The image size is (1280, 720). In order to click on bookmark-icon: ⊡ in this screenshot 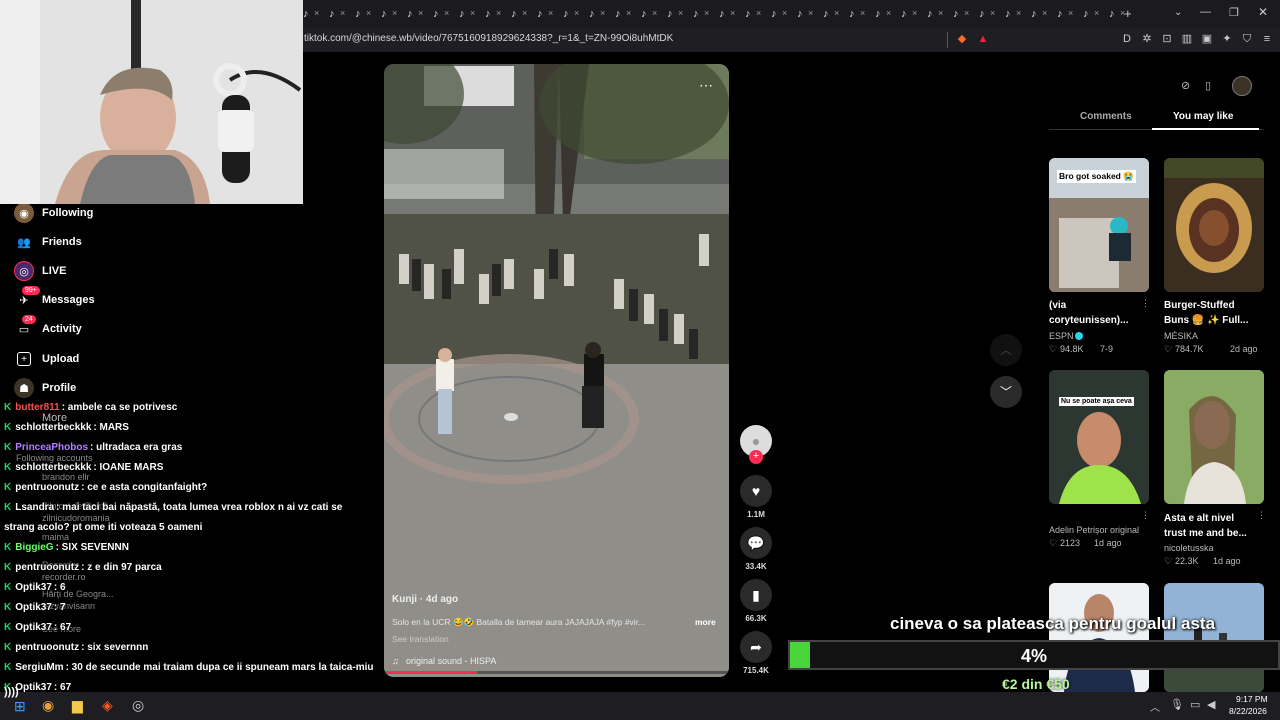, I will do `click(1167, 39)`.